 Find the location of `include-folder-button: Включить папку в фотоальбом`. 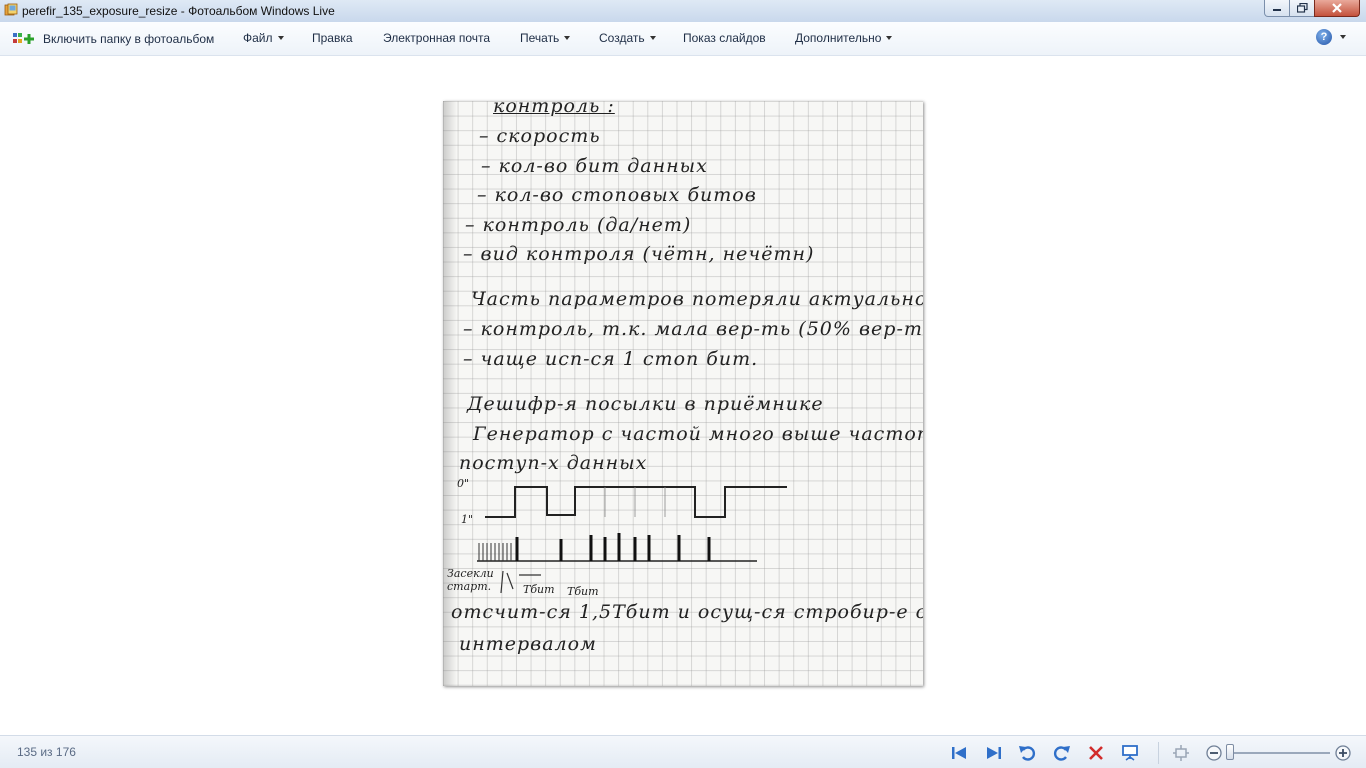

include-folder-button: Включить папку в фотоальбом is located at coordinates (113, 39).